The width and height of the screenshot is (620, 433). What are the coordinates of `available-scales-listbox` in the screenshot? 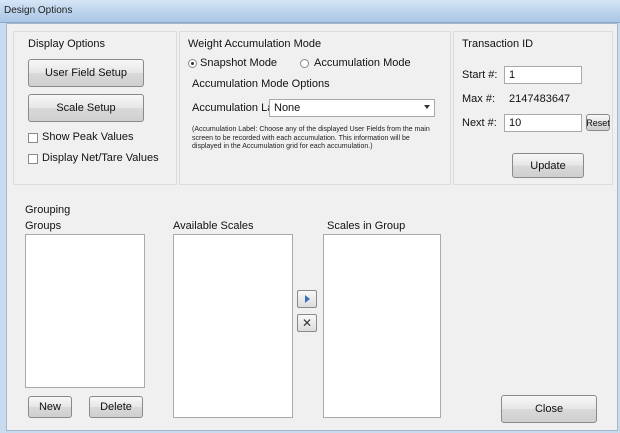 It's located at (233, 326).